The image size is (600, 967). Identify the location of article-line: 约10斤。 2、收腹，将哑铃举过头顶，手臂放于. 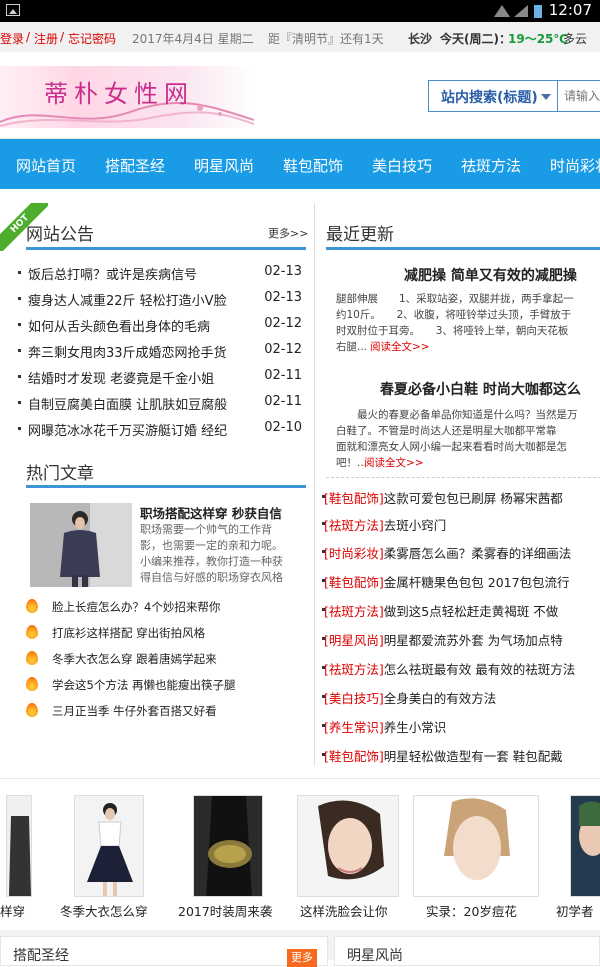
(454, 315).